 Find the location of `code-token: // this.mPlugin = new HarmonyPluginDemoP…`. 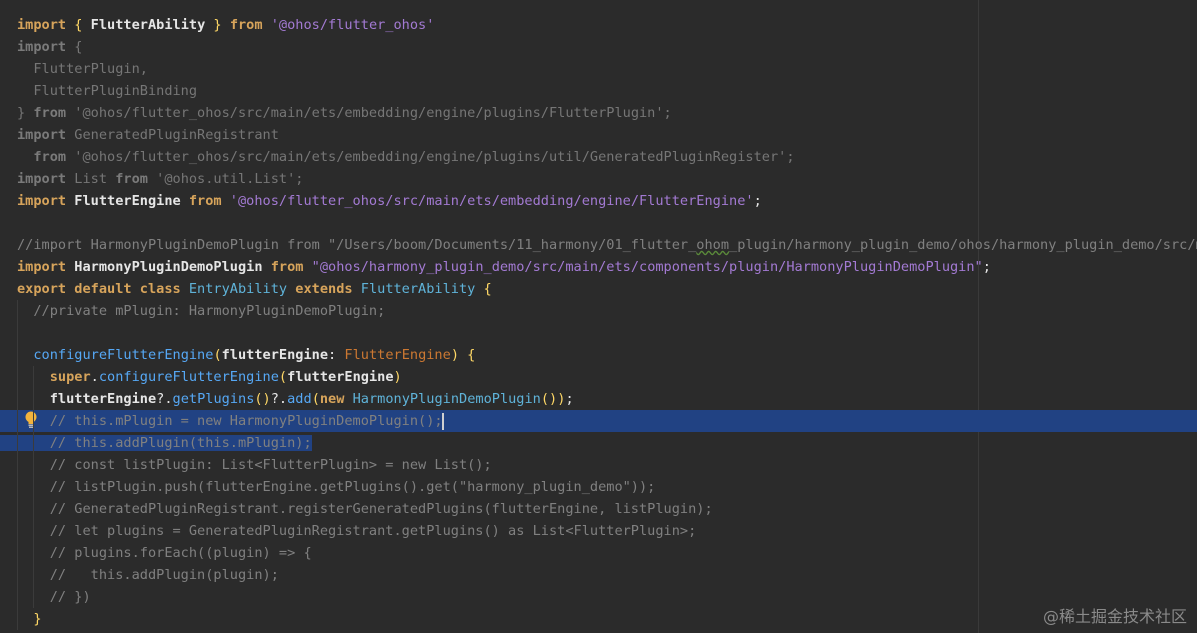

code-token: // this.mPlugin = new HarmonyPluginDemoP… is located at coordinates (230, 421).